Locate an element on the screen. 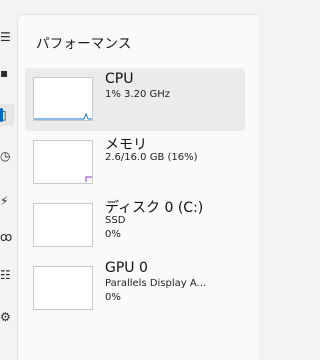 Image resolution: width=320 pixels, height=360 pixels. cpu-graph-line is located at coordinates (63, 116).